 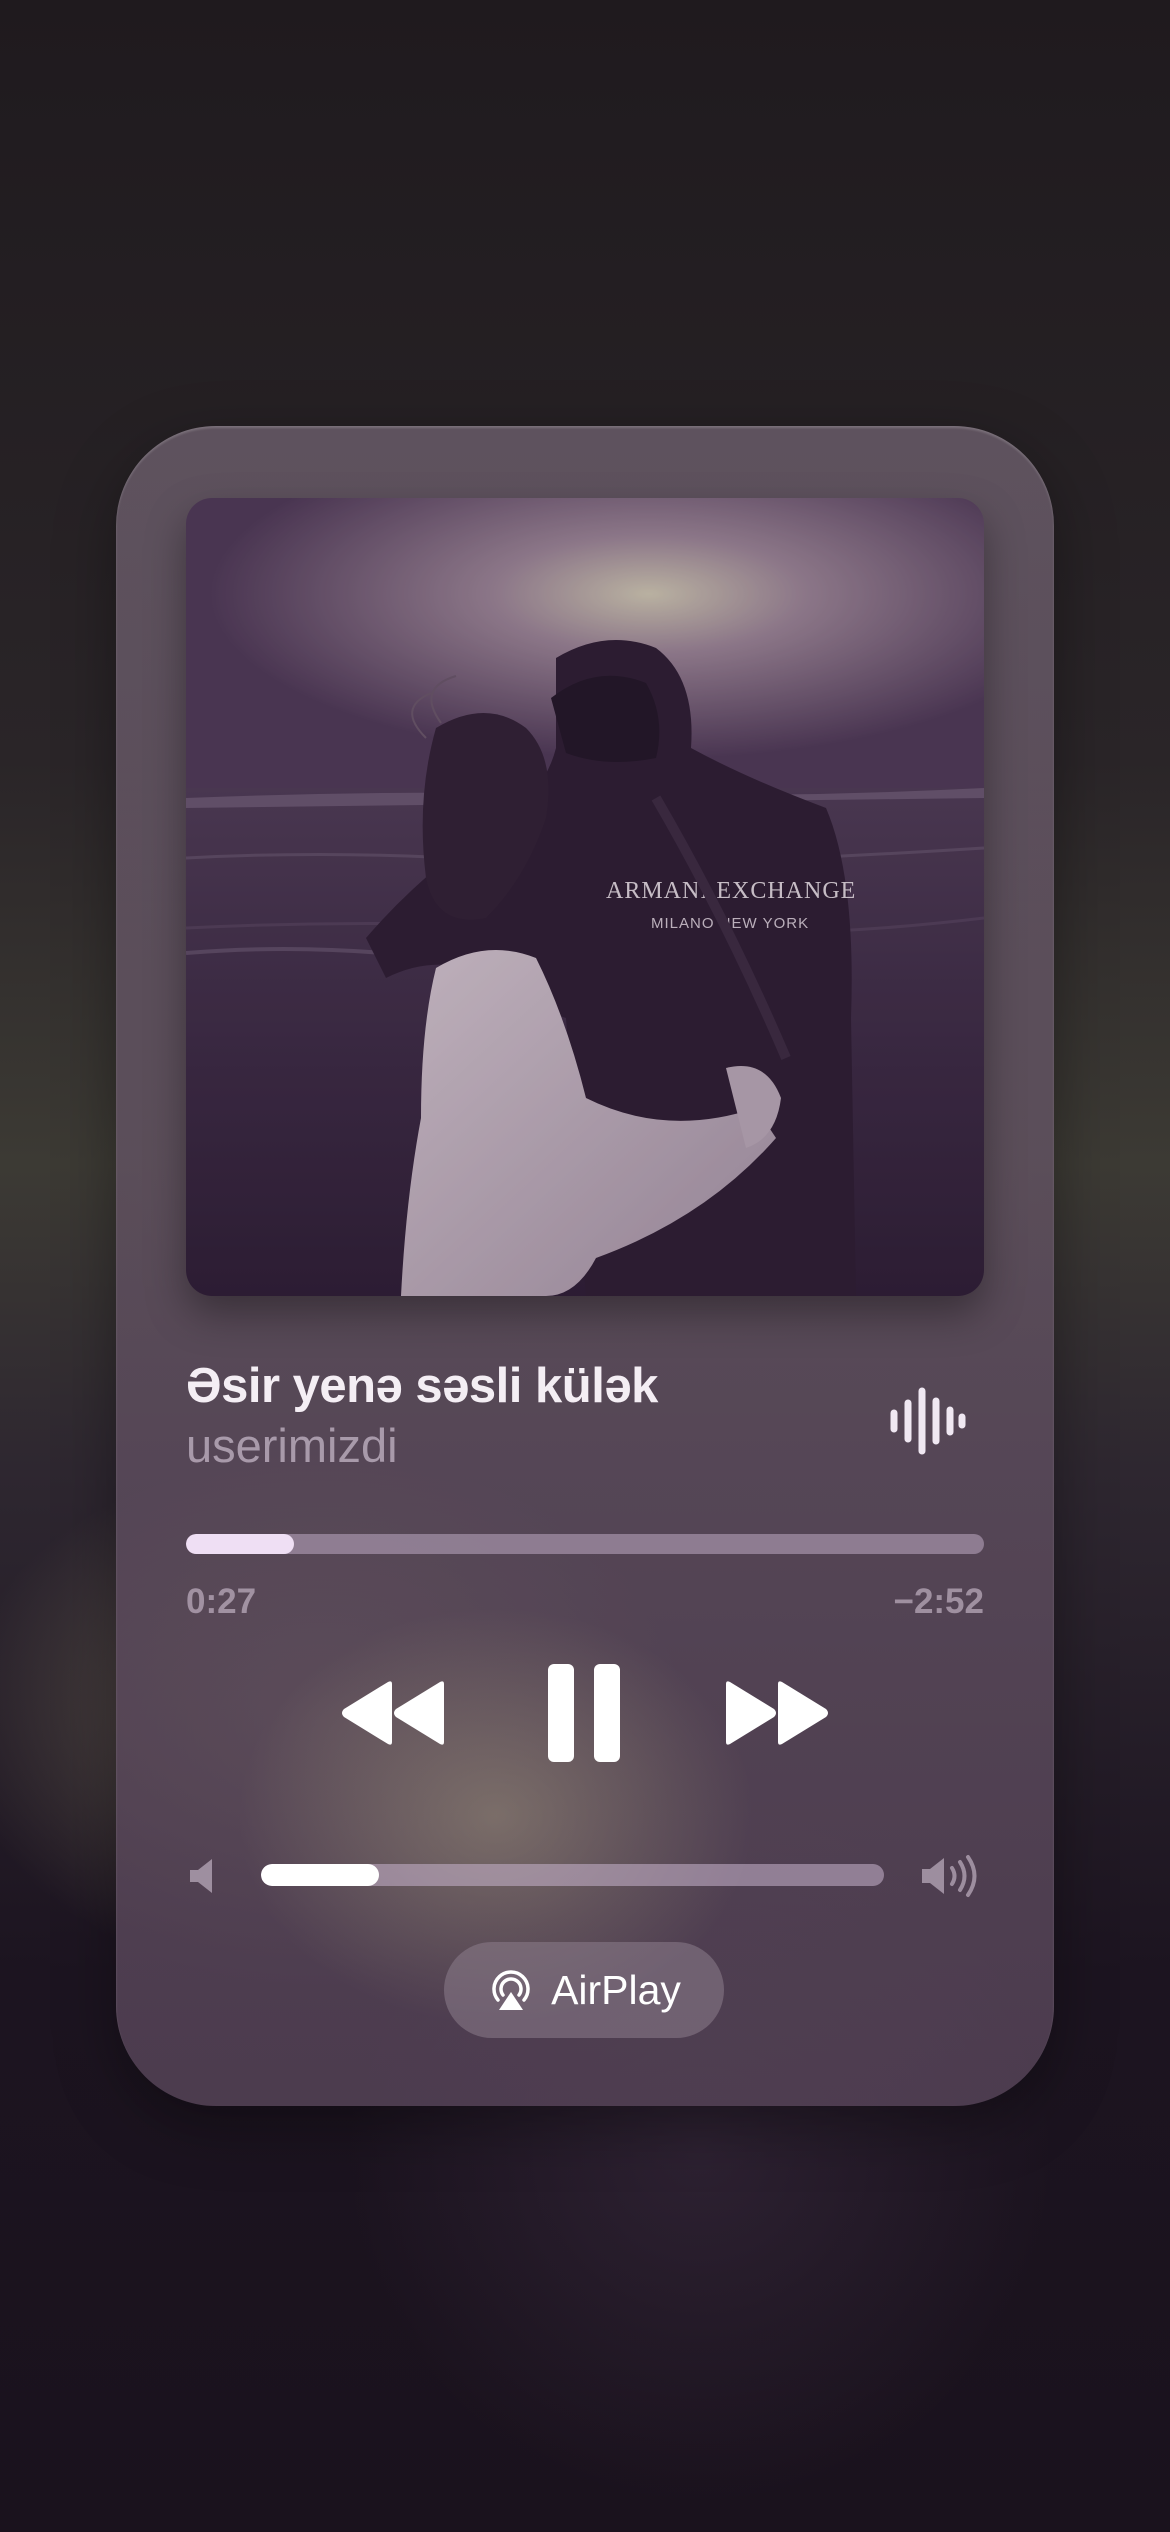 What do you see at coordinates (777, 1713) in the screenshot?
I see `fast-forward-icon` at bounding box center [777, 1713].